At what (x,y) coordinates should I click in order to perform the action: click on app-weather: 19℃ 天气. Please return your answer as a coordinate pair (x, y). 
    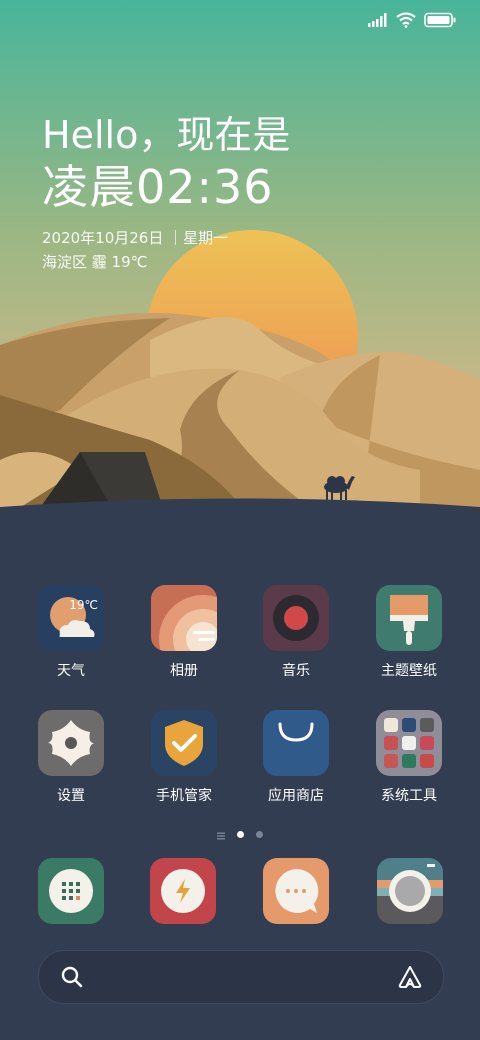
    Looking at the image, I should click on (71, 632).